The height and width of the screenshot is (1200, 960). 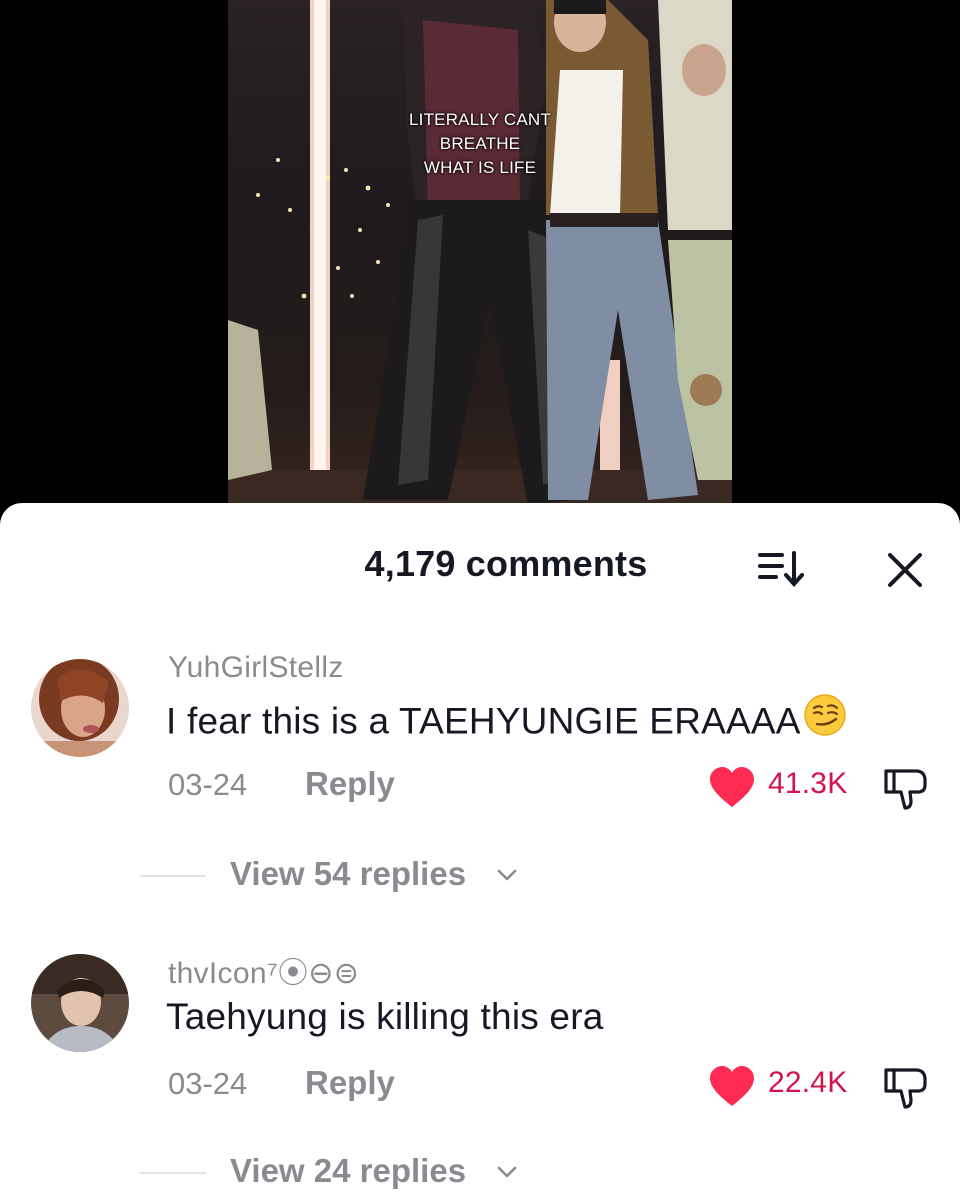 I want to click on caption-line-3: WHAT IS LIFE, so click(x=480, y=167).